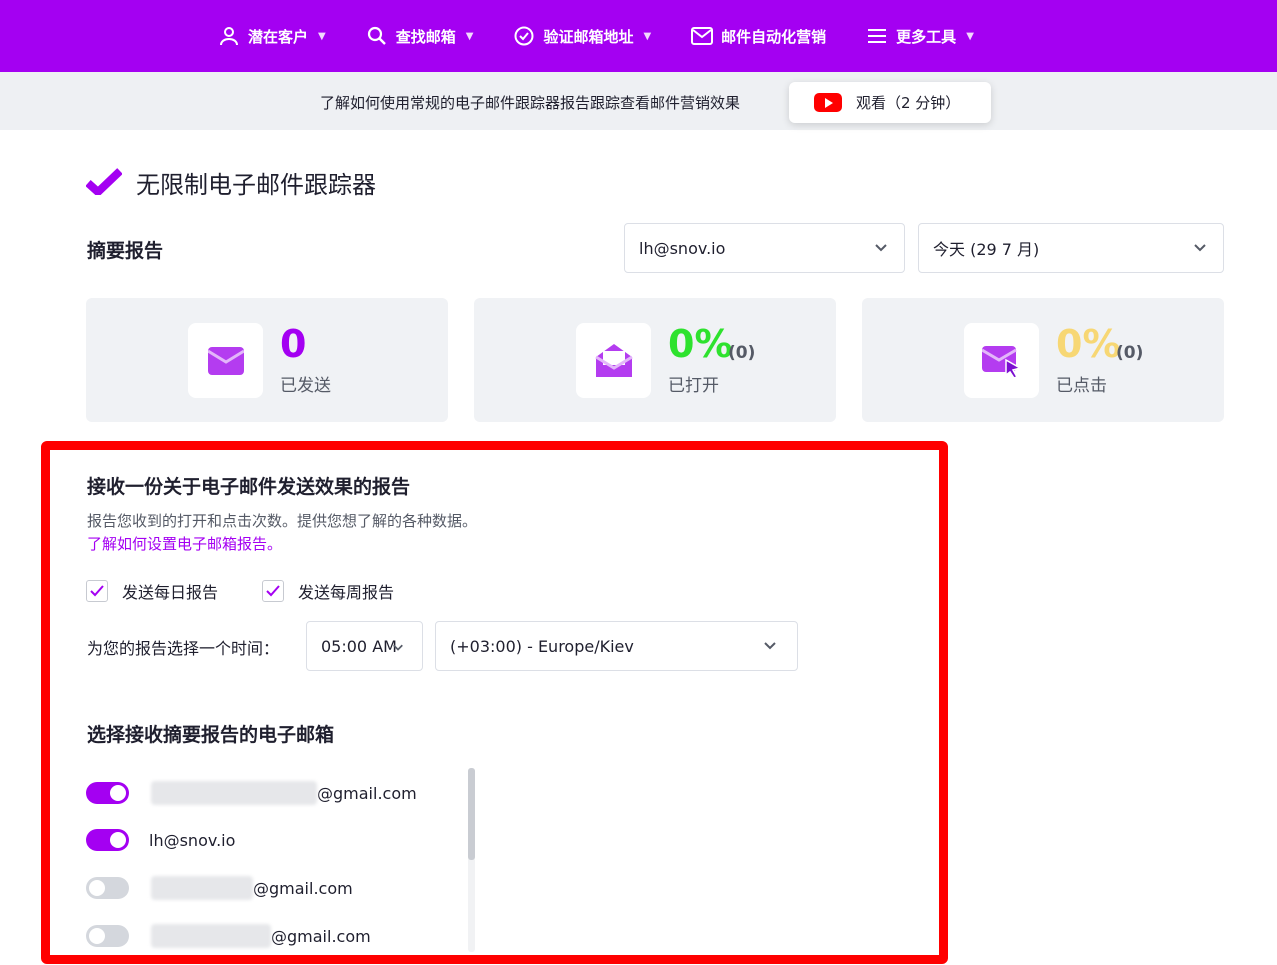 The width and height of the screenshot is (1277, 965). I want to click on nav-leads: 潜在客户 ▼, so click(272, 36).